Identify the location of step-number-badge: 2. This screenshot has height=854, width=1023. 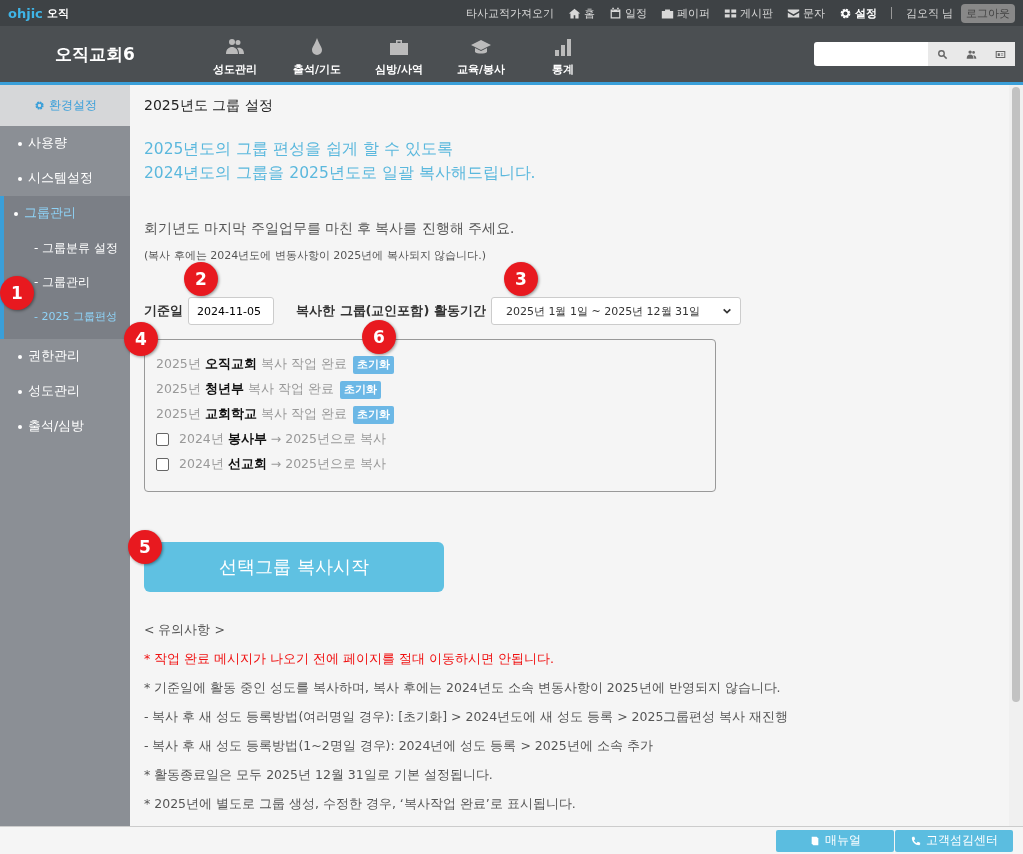
(201, 279).